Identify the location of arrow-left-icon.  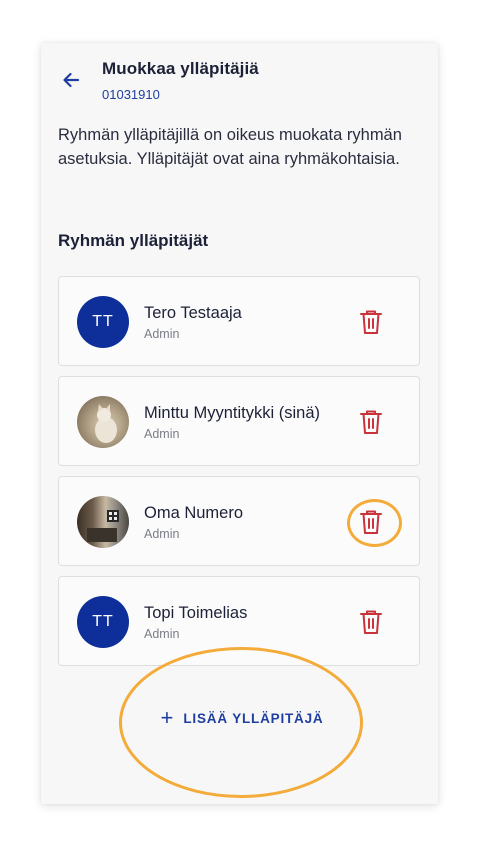
(71, 80).